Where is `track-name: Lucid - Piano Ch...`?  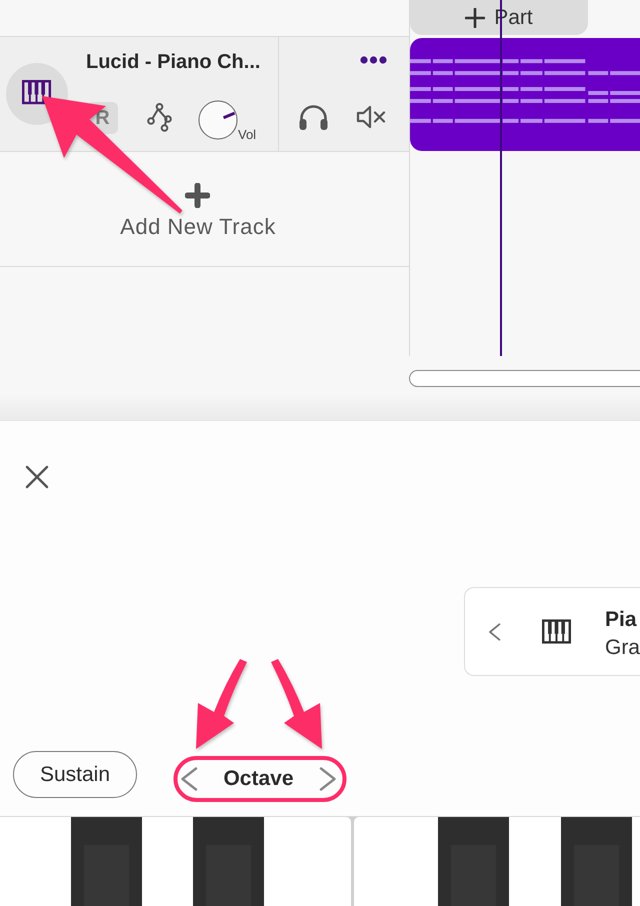
track-name: Lucid - Piano Ch... is located at coordinates (173, 62).